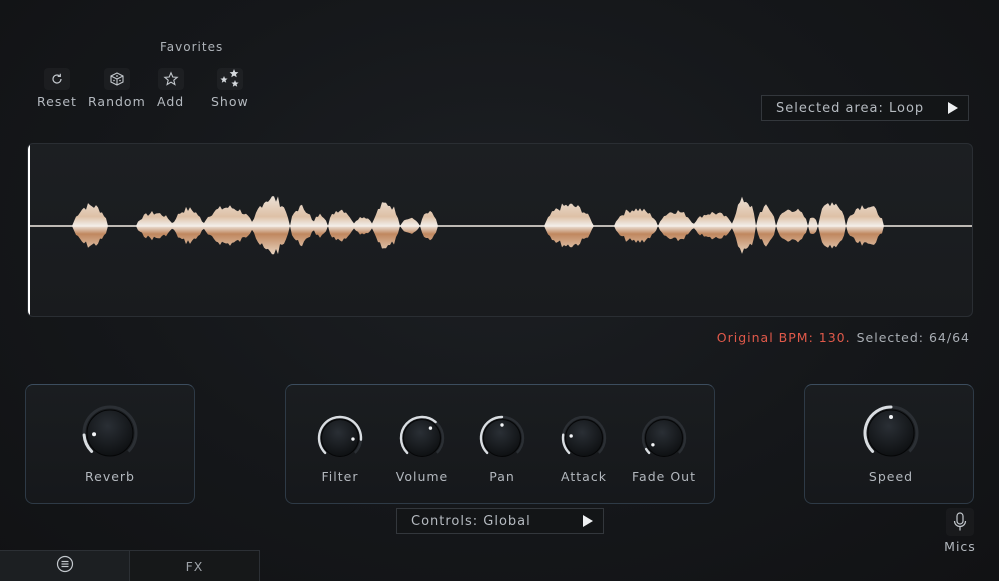 The image size is (999, 581). I want to click on controls-selector: Controls: Global, so click(500, 521).